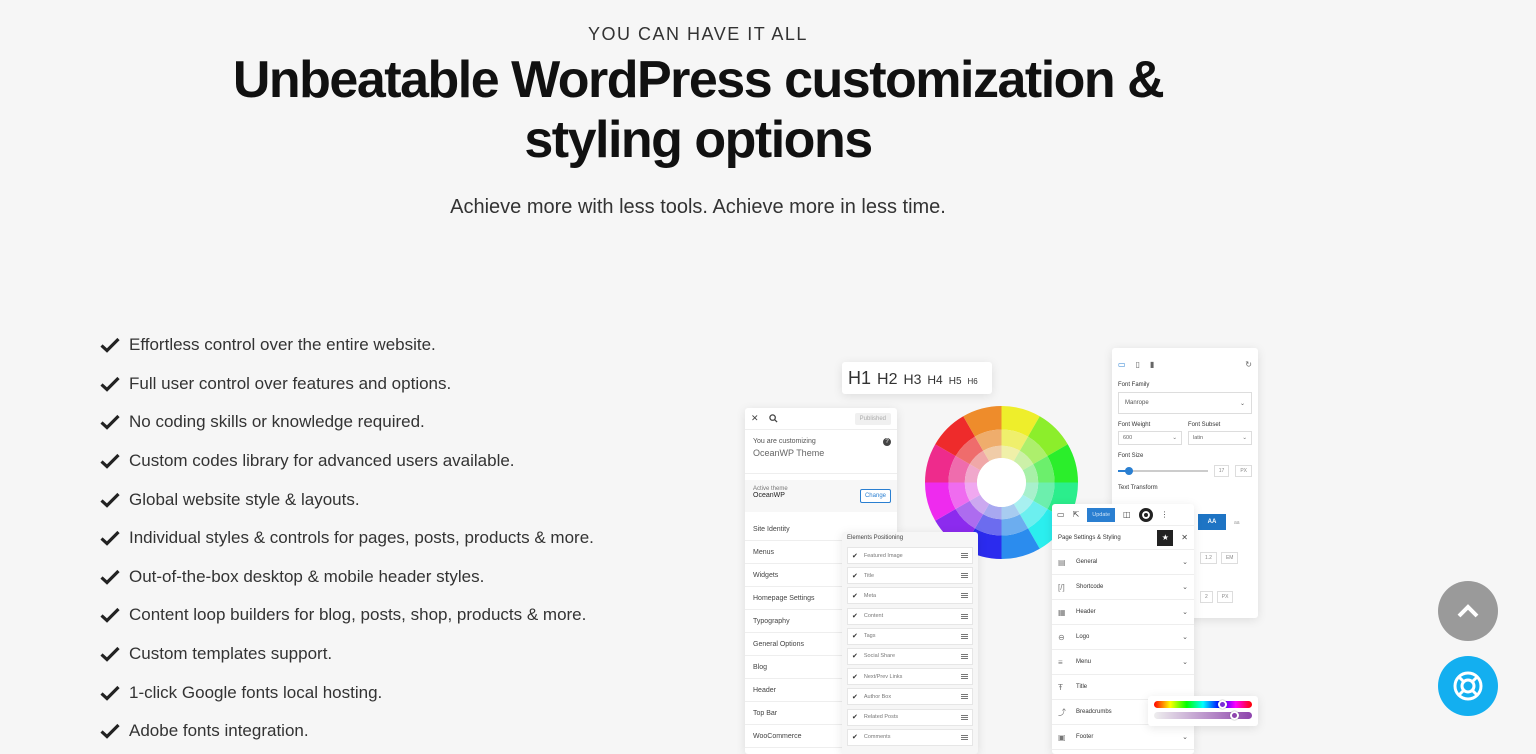 Image resolution: width=1536 pixels, height=754 pixels. I want to click on element-label: Related Posts, so click(881, 717).